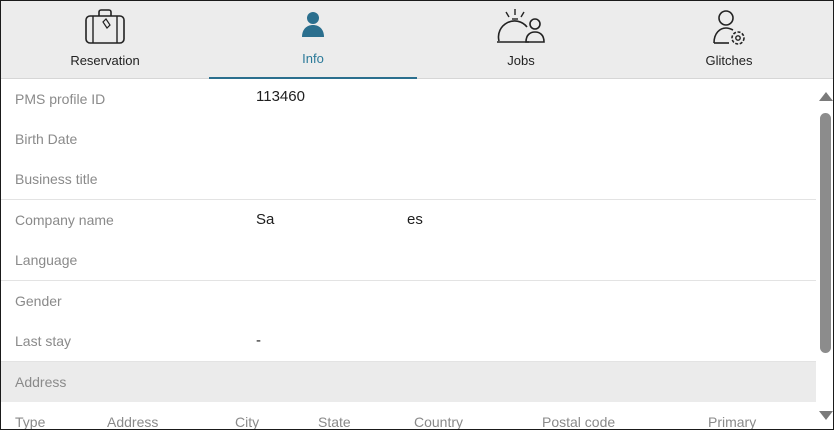  I want to click on field-row-language: Language, so click(408, 260).